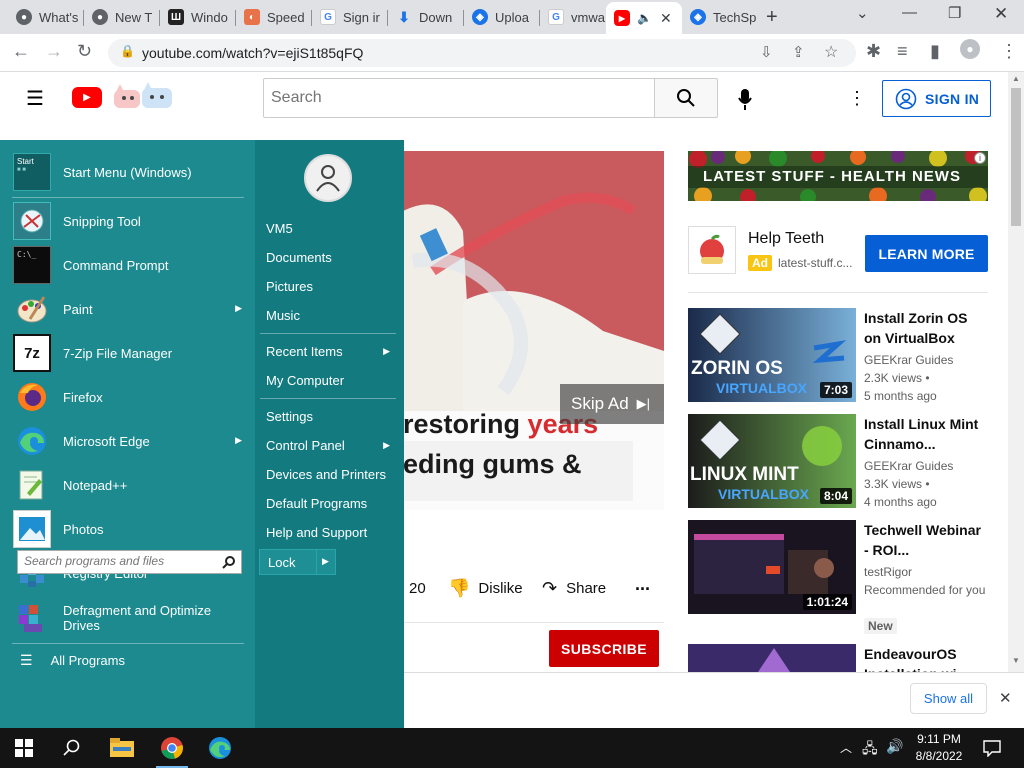 The height and width of the screenshot is (768, 1024). Describe the element at coordinates (909, 12) in the screenshot. I see `minimize-icon: —` at that location.